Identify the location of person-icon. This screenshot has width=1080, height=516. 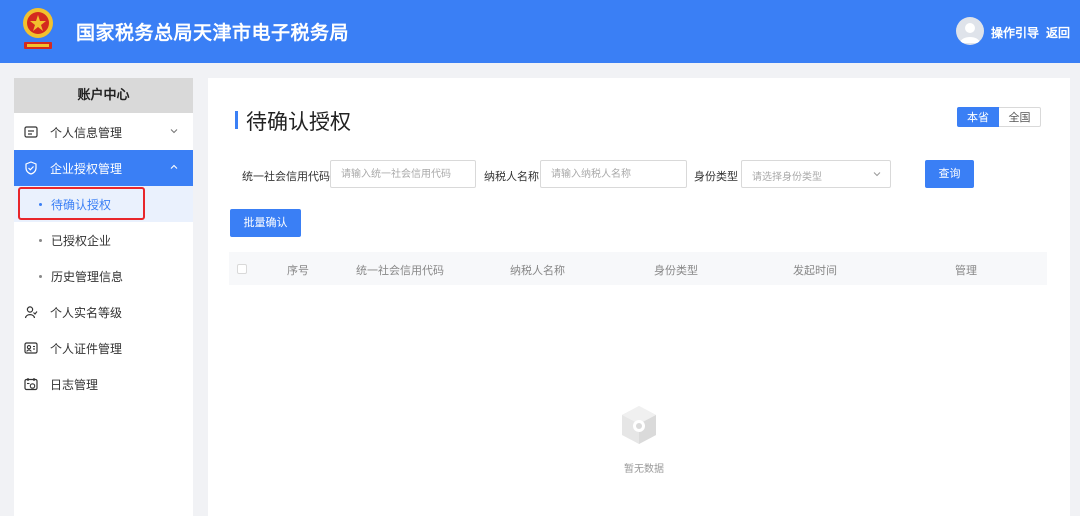
(31, 312).